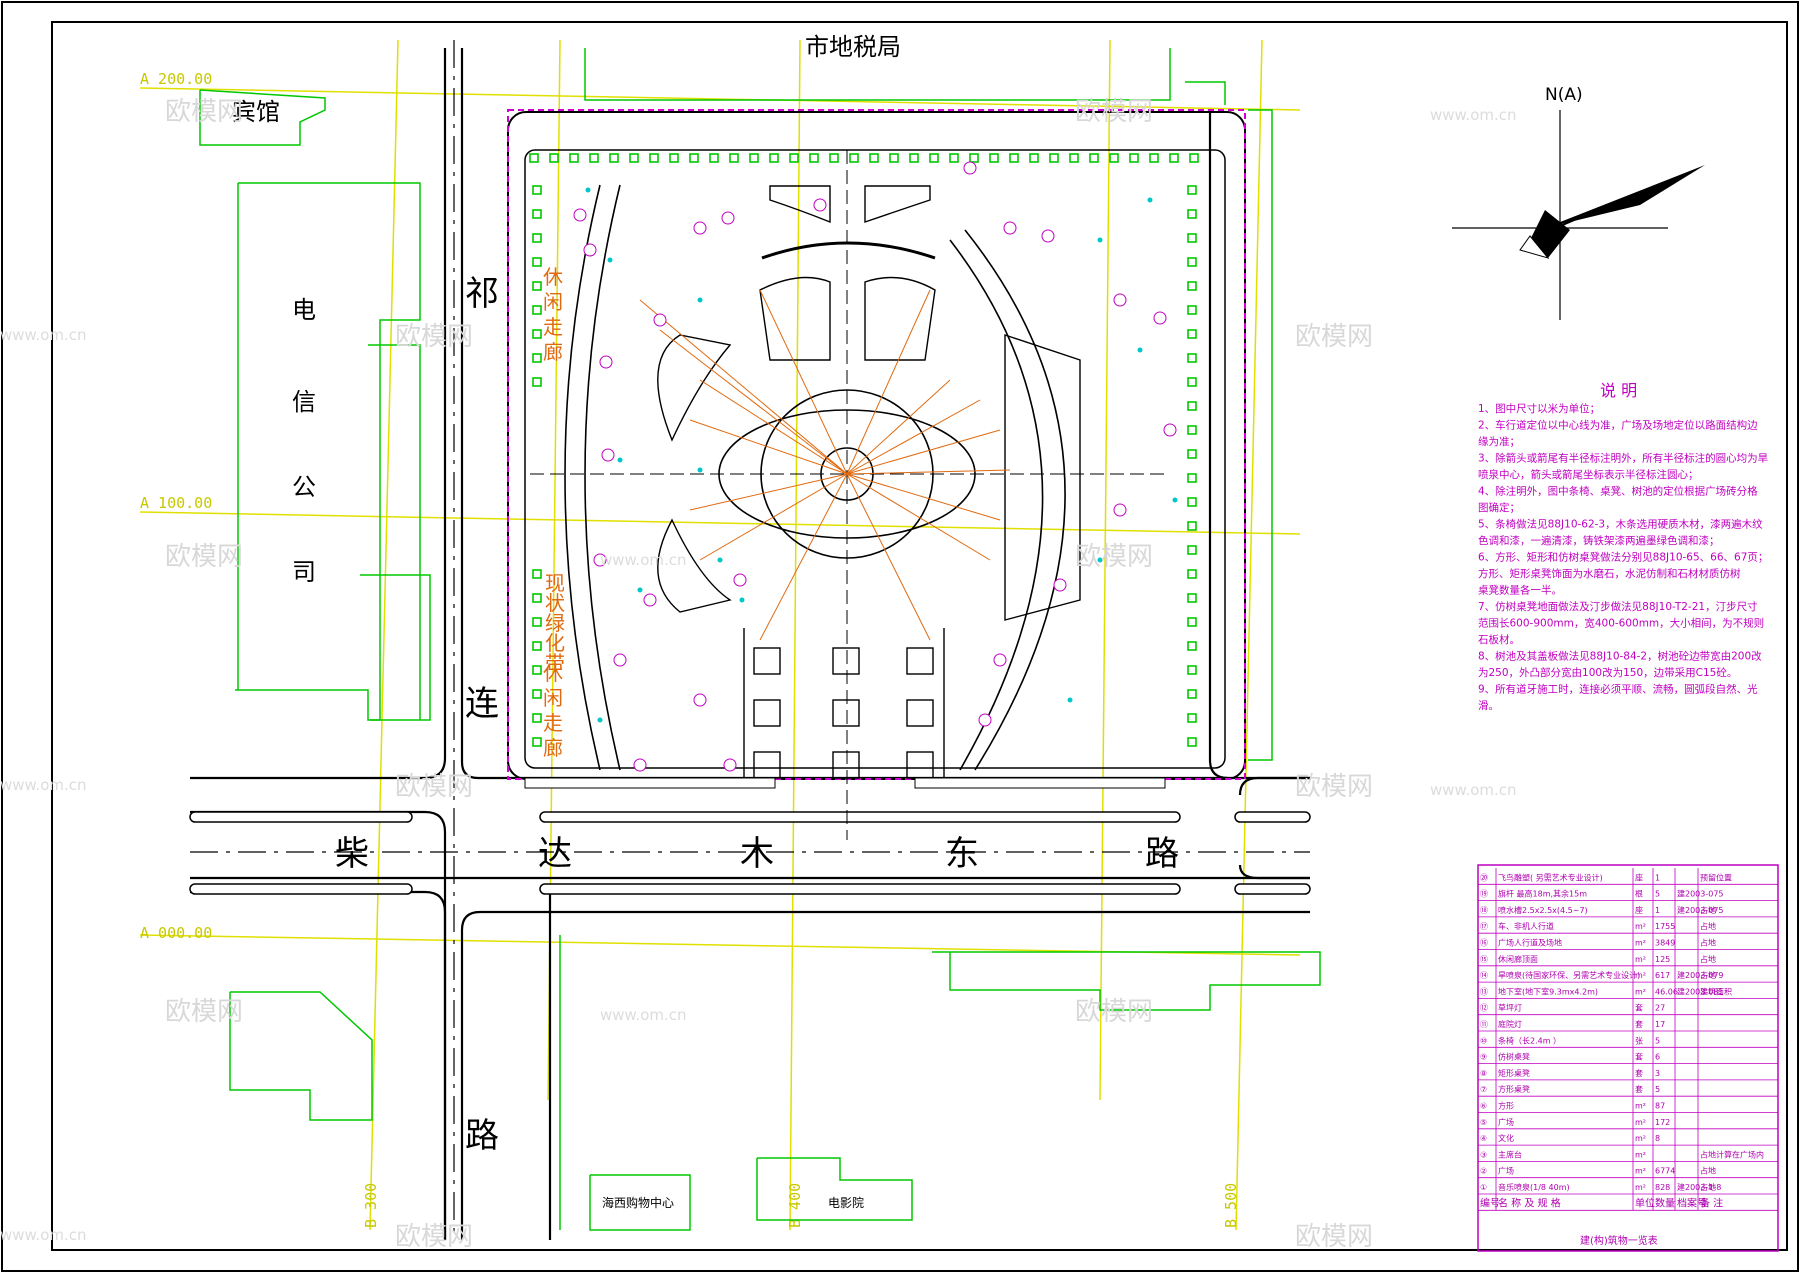  What do you see at coordinates (638, 1202) in the screenshot?
I see `shopping-center-label: 海西购物中心` at bounding box center [638, 1202].